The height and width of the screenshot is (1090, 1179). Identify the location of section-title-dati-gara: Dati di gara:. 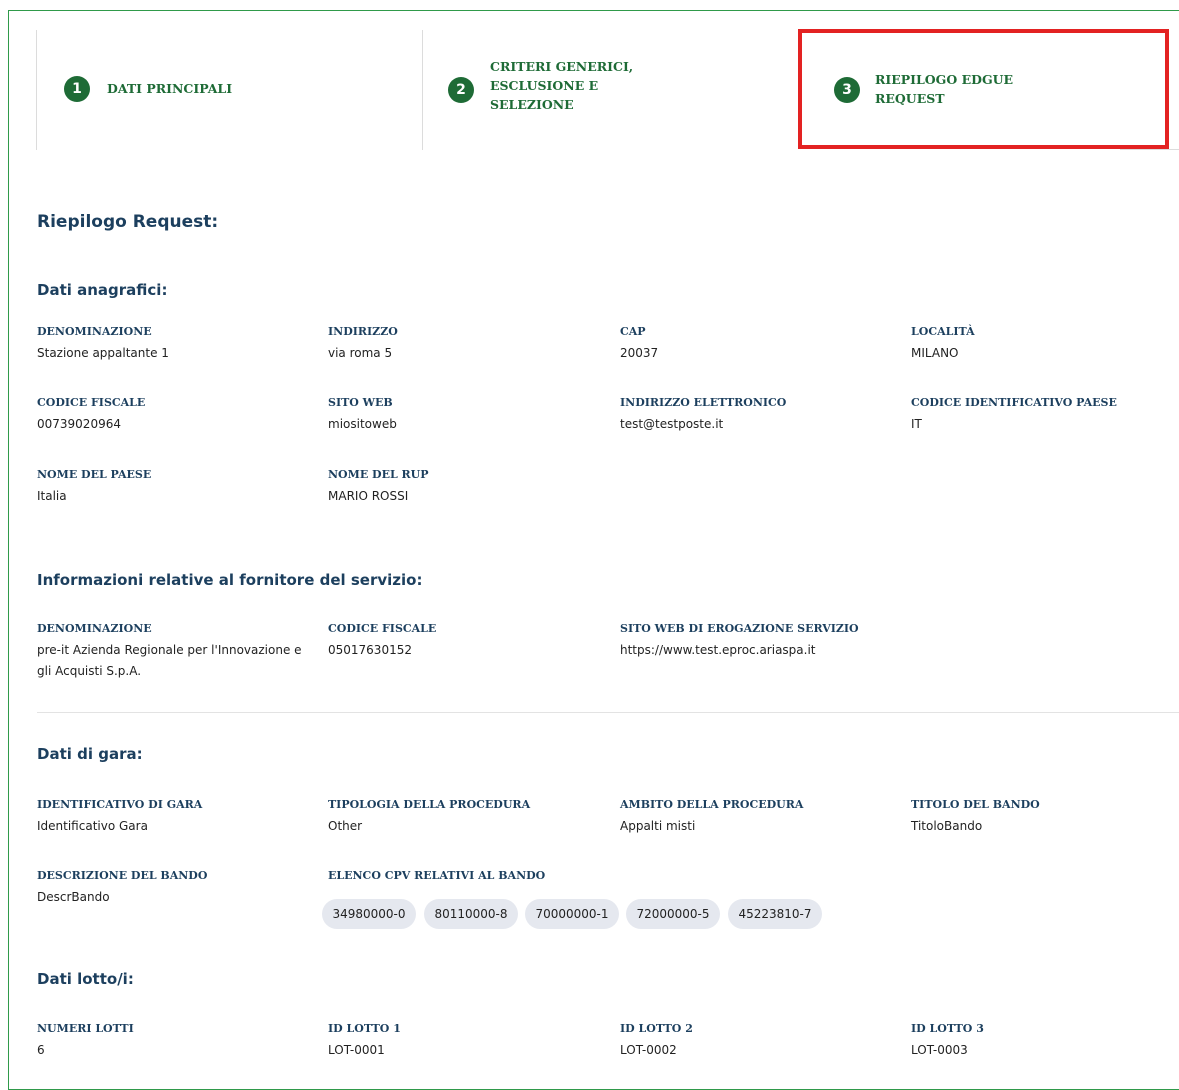
(90, 754).